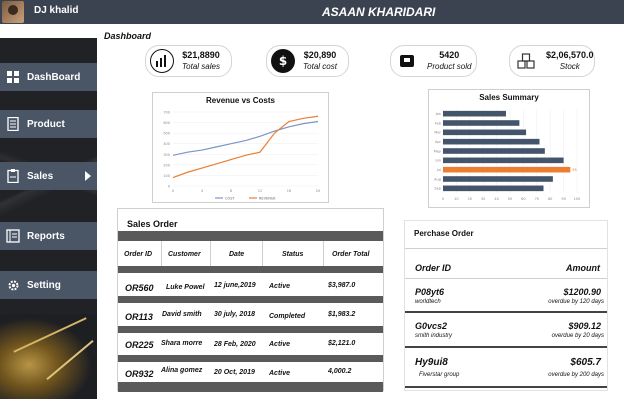 This screenshot has width=624, height=399. What do you see at coordinates (48, 31) in the screenshot?
I see `sidebar-search-strip` at bounding box center [48, 31].